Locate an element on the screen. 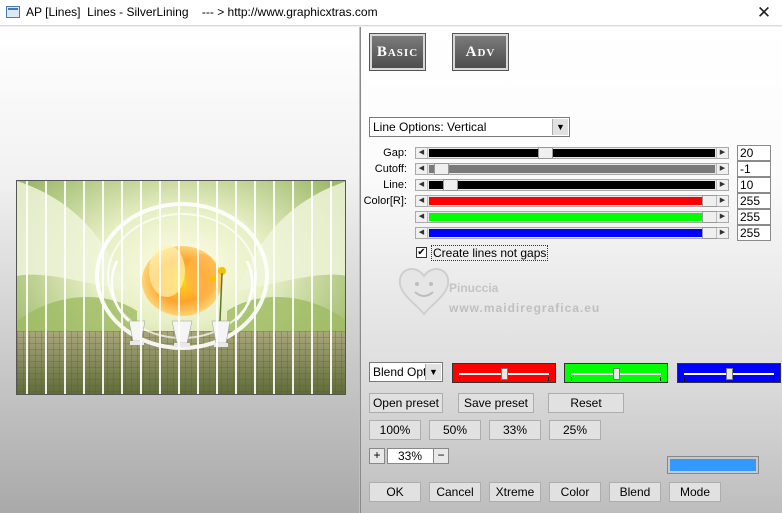 The height and width of the screenshot is (513, 782). color-red-value-input: 255 is located at coordinates (754, 201).